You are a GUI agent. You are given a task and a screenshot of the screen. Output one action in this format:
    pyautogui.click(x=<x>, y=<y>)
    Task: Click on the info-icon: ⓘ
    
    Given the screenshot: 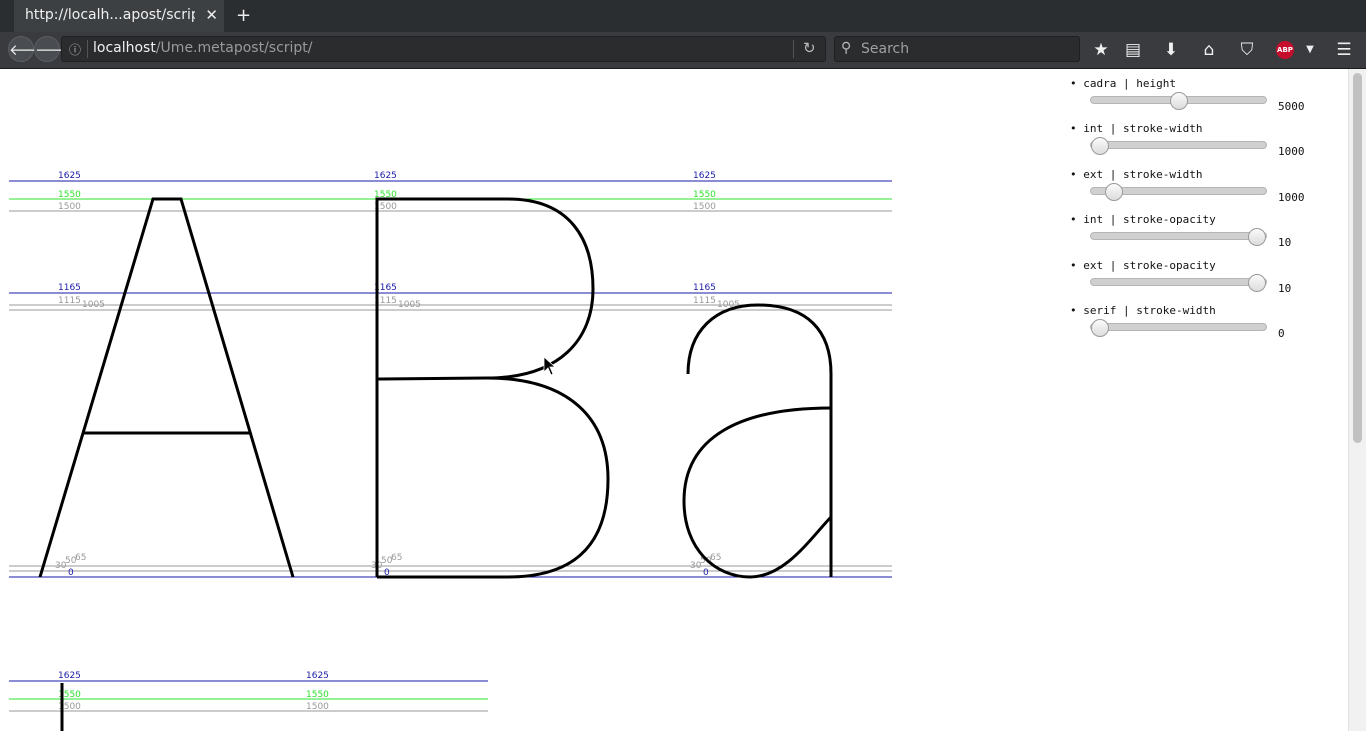 What is the action you would take?
    pyautogui.click(x=75, y=49)
    